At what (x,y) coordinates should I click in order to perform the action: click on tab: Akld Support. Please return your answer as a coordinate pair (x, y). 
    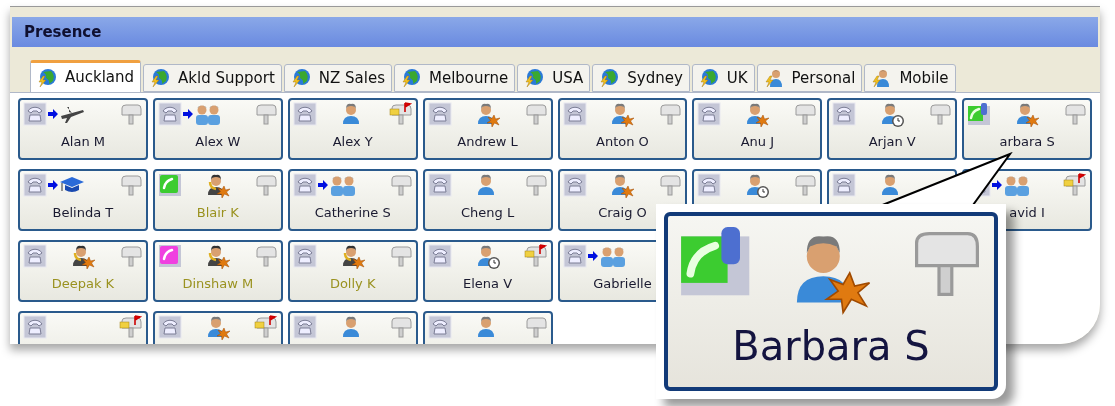
    Looking at the image, I should click on (212, 78).